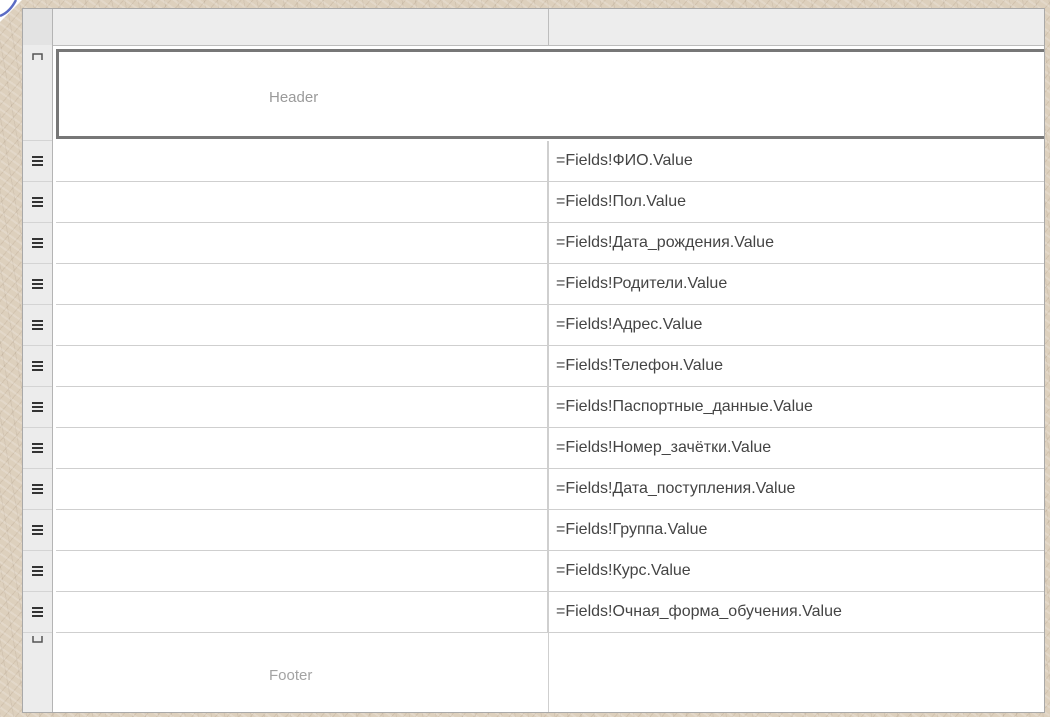 This screenshot has width=1050, height=717. Describe the element at coordinates (533, 27) in the screenshot. I see `column-header-row` at that location.